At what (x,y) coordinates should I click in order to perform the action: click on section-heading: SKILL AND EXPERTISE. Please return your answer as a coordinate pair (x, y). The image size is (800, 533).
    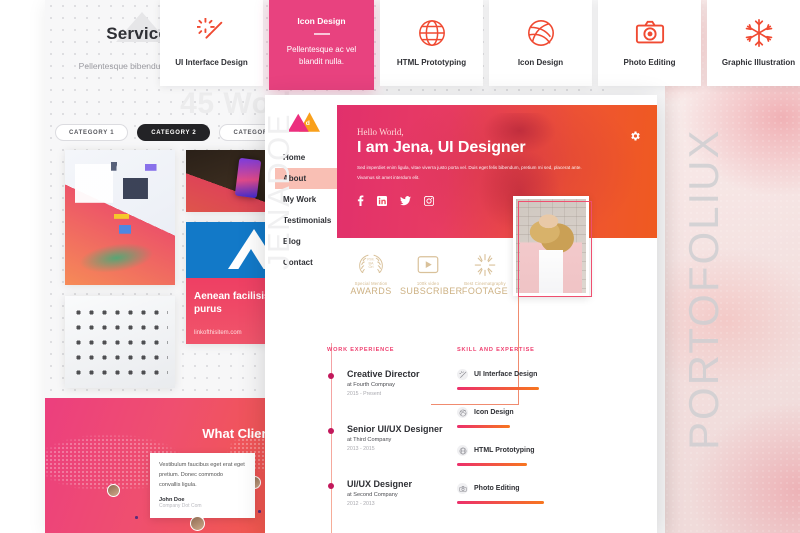
    Looking at the image, I should click on (496, 350).